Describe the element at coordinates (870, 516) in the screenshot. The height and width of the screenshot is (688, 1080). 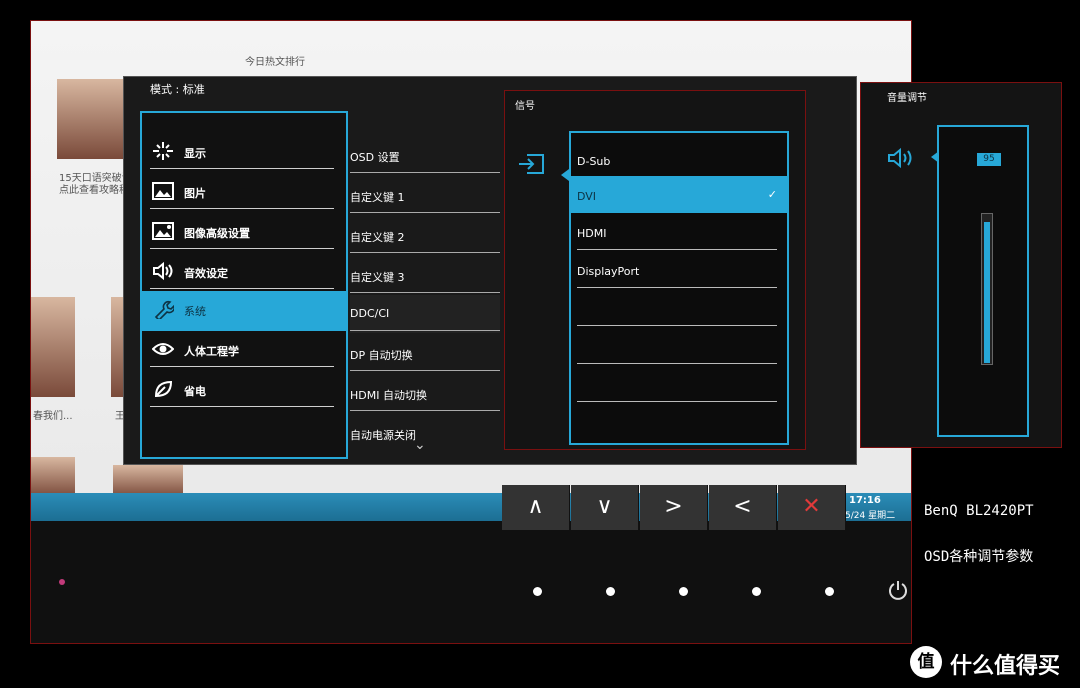
I see `taskbar-date: 5/24 星期二` at that location.